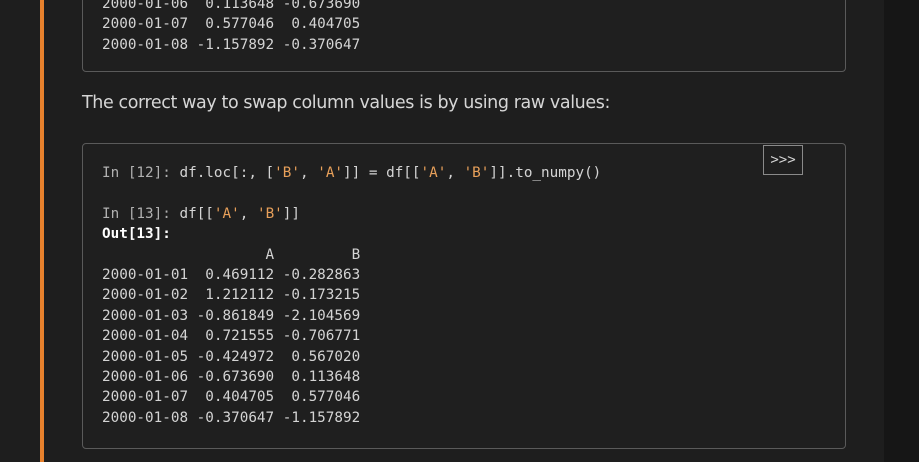 This screenshot has height=462, width=919. Describe the element at coordinates (231, 397) in the screenshot. I see `table-row: 2000-01-07 0.404705 0.577046` at that location.